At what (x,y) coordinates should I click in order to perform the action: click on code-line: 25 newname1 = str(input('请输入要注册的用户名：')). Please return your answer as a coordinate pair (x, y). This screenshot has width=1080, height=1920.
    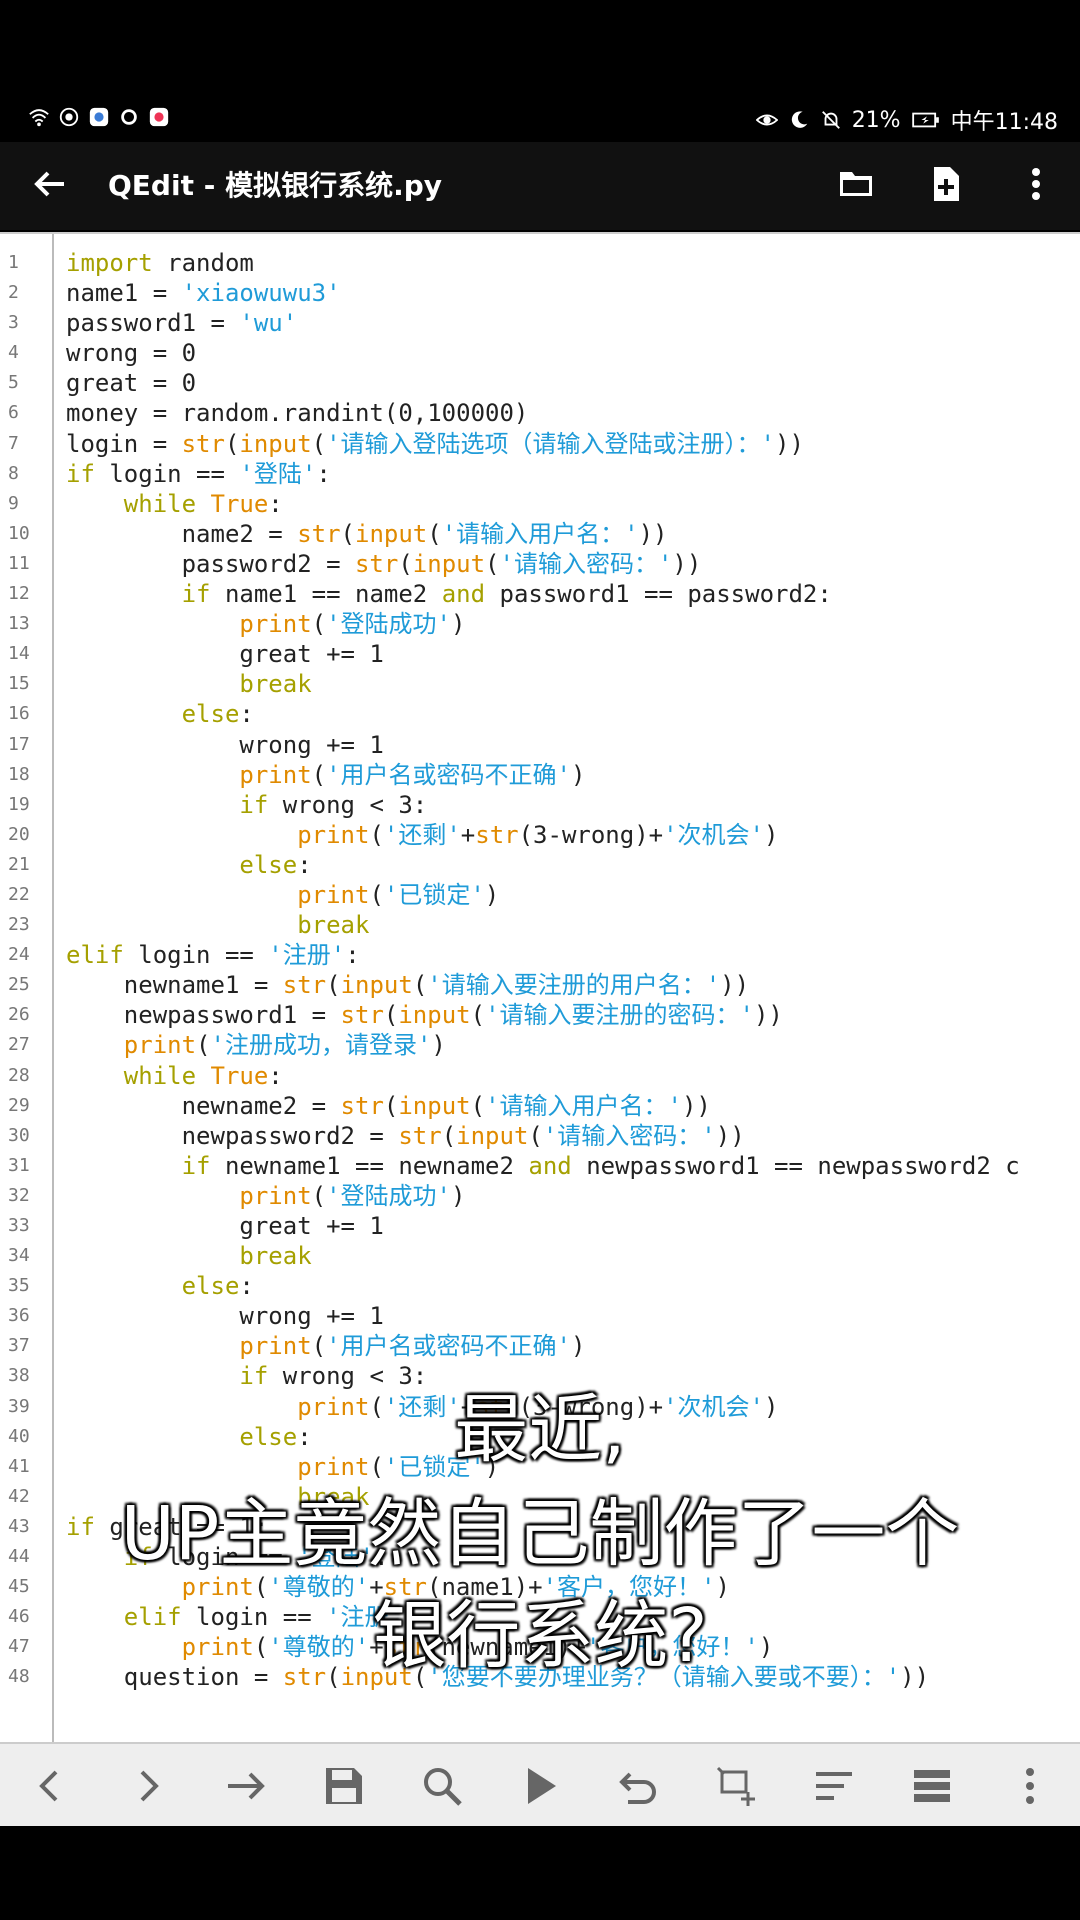
    Looking at the image, I should click on (540, 985).